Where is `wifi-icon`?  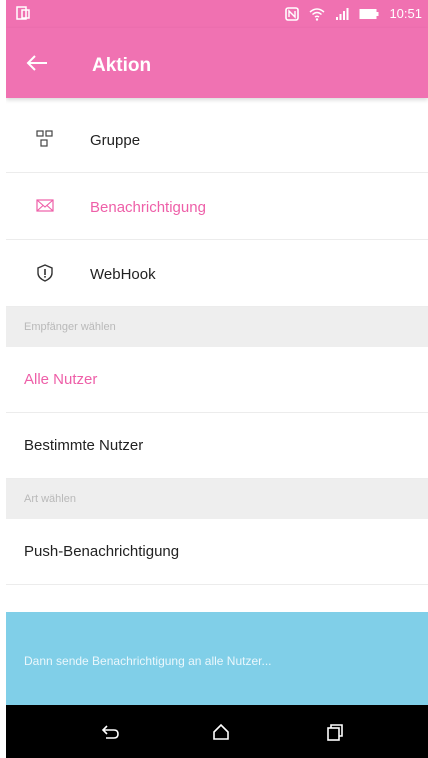 wifi-icon is located at coordinates (317, 14).